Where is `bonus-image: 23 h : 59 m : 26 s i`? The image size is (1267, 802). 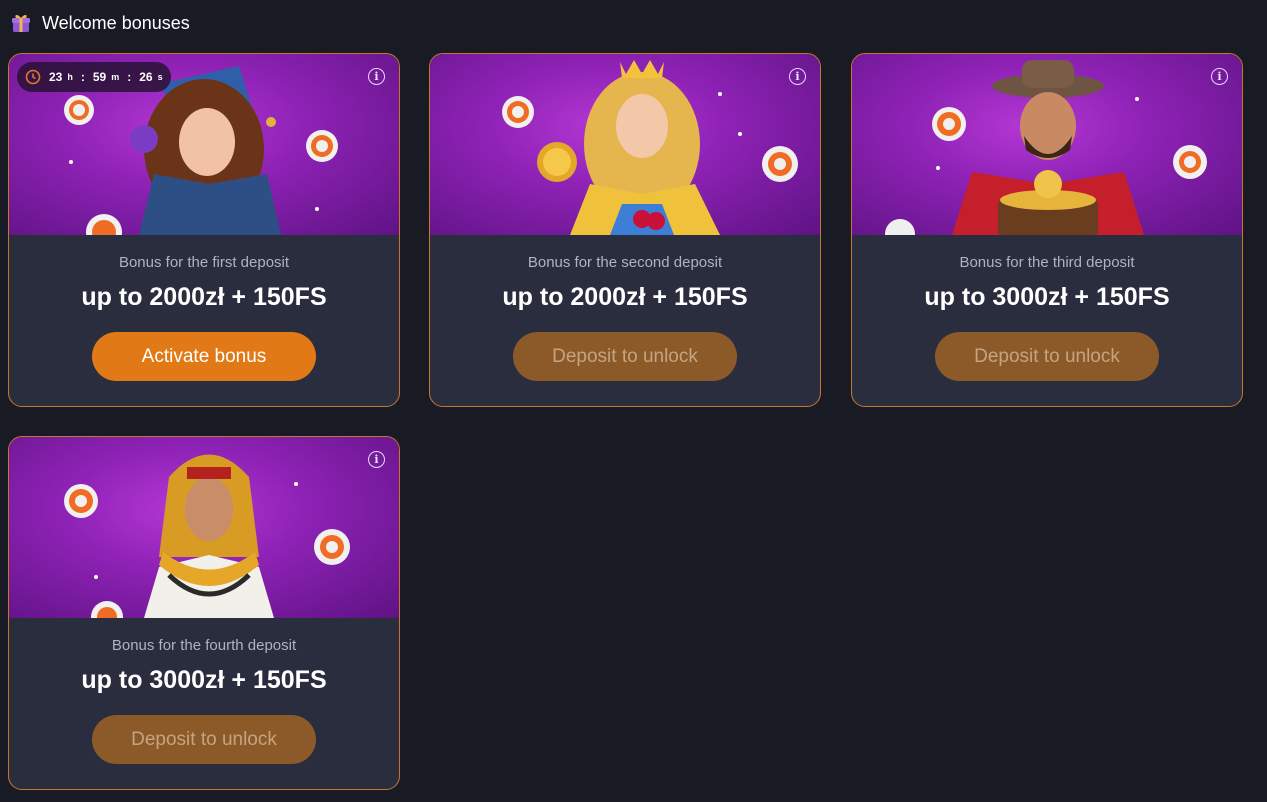
bonus-image: 23 h : 59 m : 26 s i is located at coordinates (204, 144).